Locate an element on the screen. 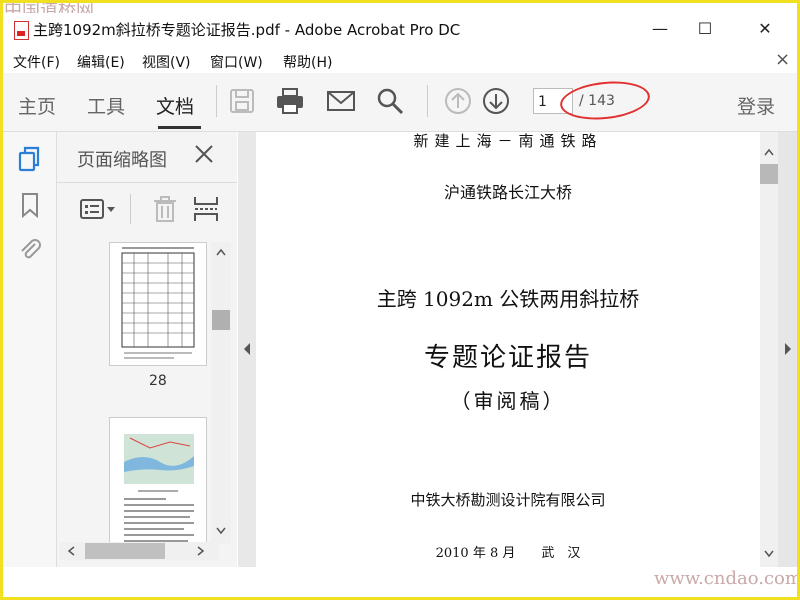 The image size is (800, 600). thumbnails-horizontal-scrollbar is located at coordinates (139, 551).